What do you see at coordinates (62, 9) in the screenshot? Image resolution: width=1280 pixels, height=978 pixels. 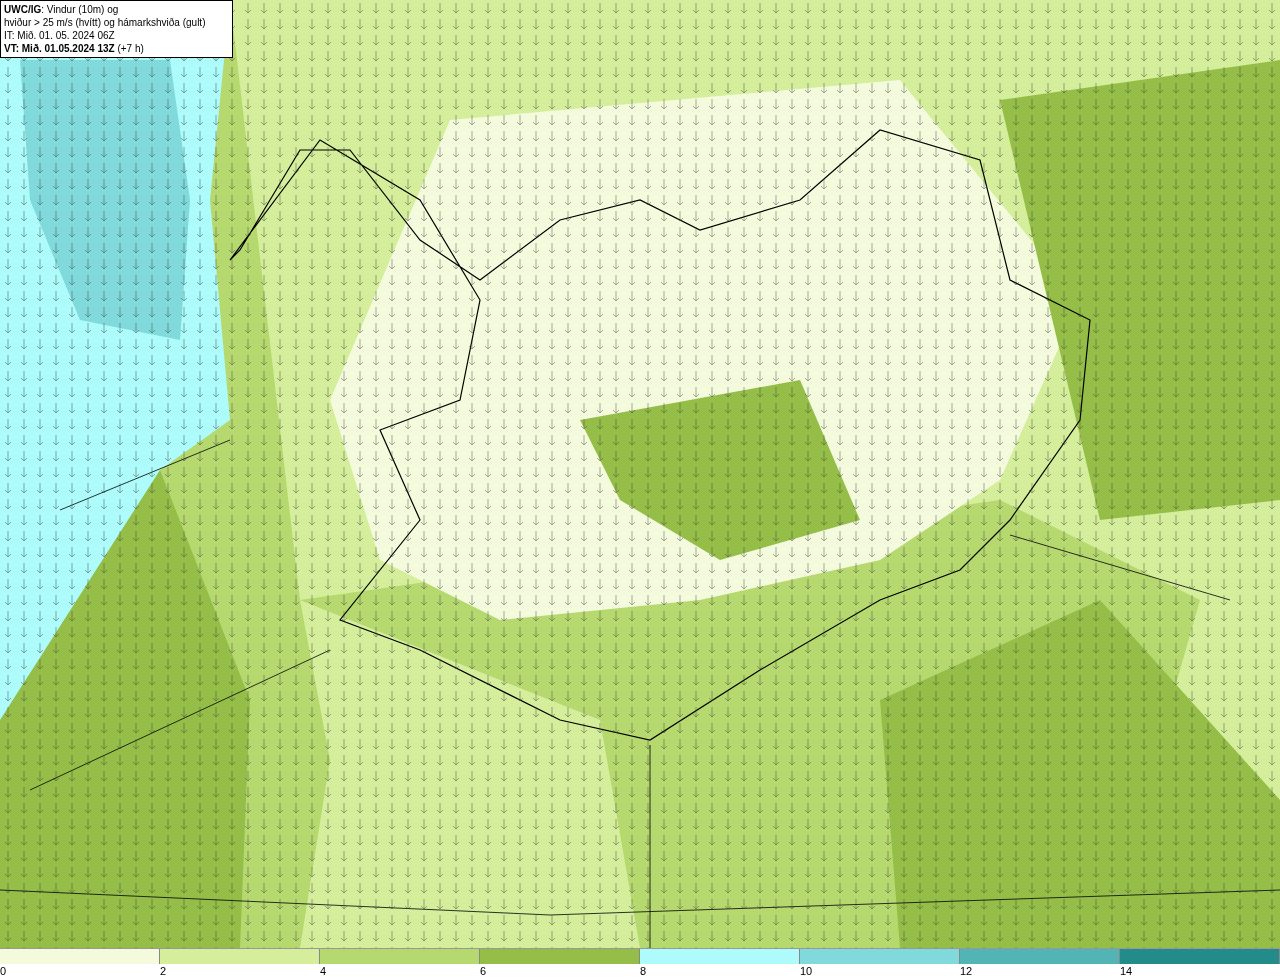 I see `title-line: UWC/IG: Vindur (10m) og` at bounding box center [62, 9].